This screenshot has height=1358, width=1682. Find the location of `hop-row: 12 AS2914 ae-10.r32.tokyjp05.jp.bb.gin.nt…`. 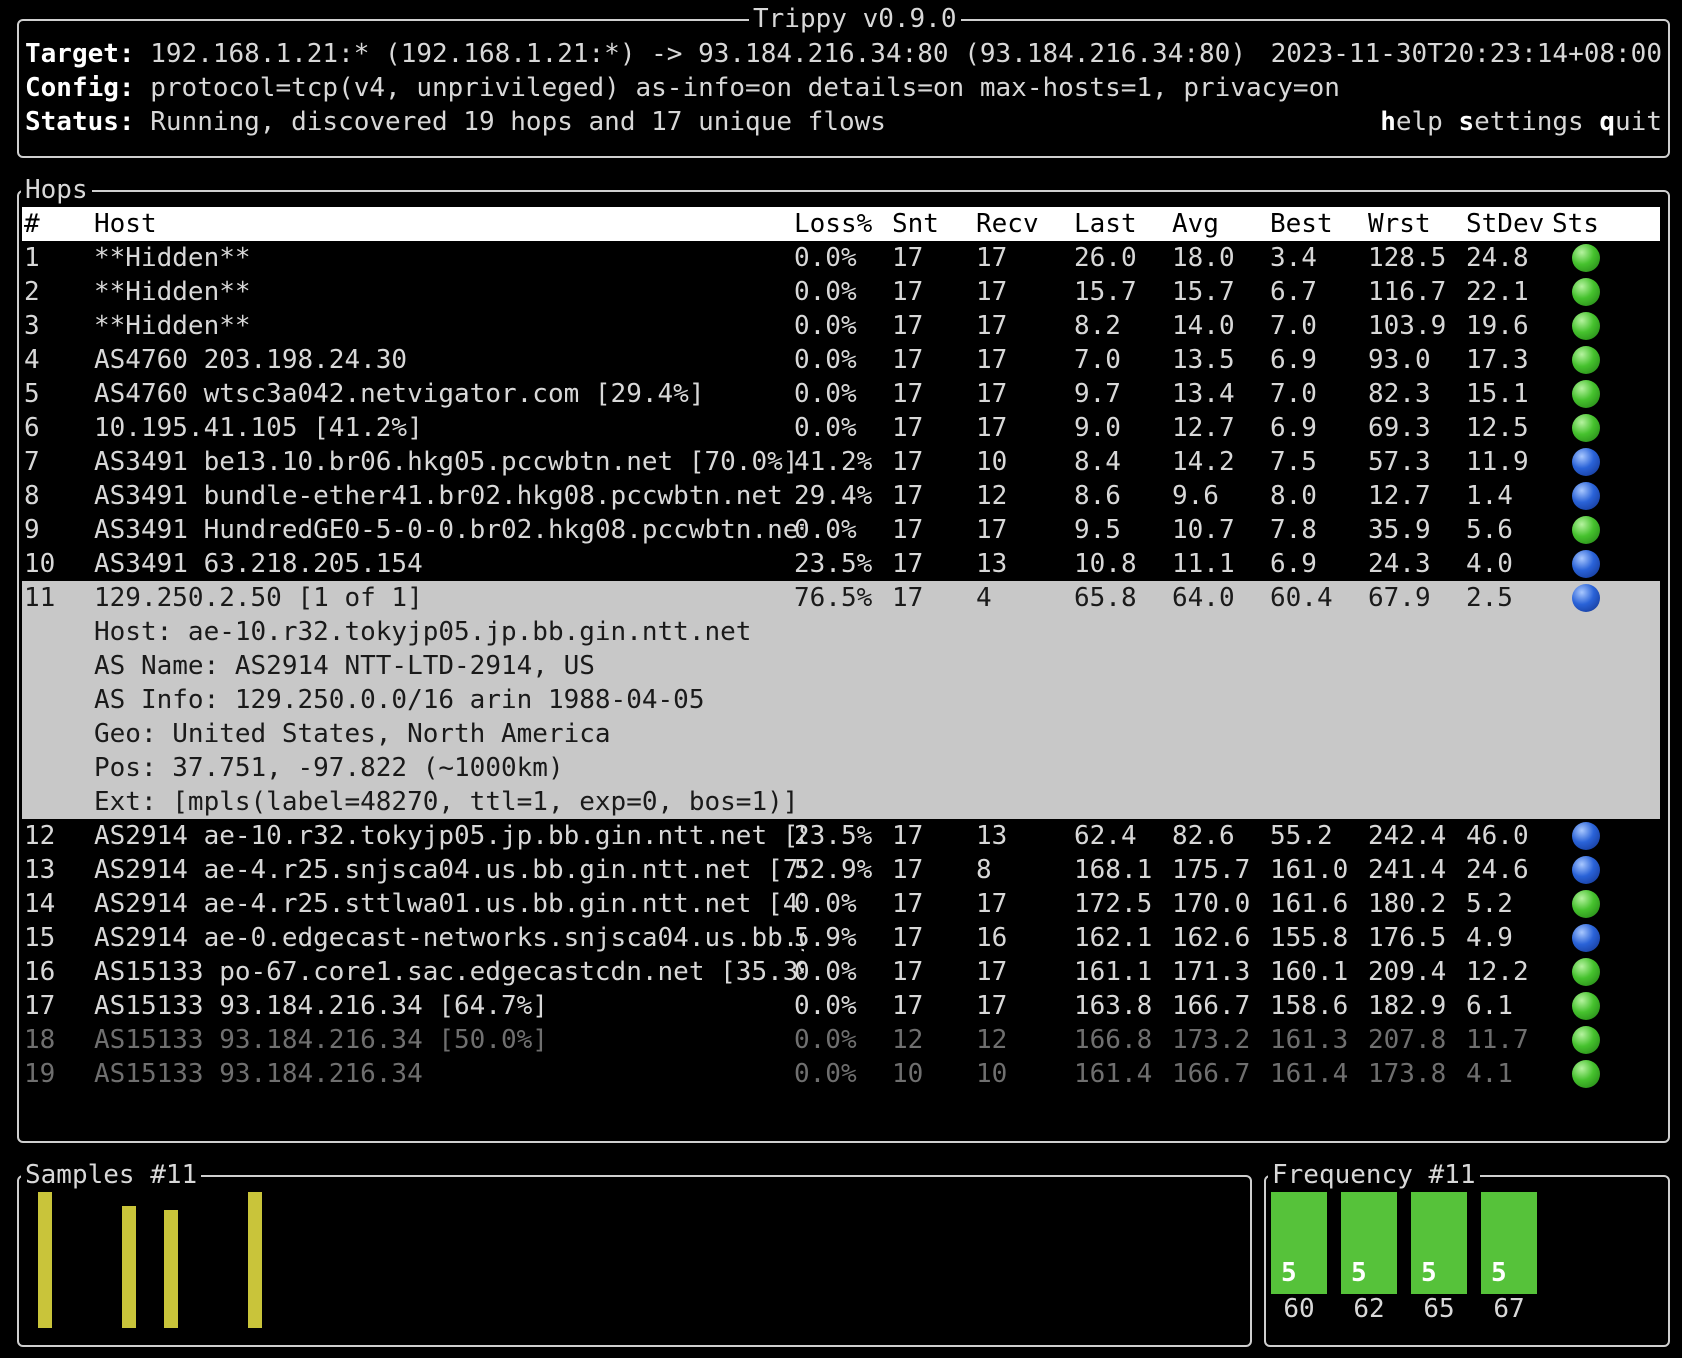

hop-row: 12 AS2914 ae-10.r32.tokyjp05.jp.bb.gin.nt… is located at coordinates (841, 836).